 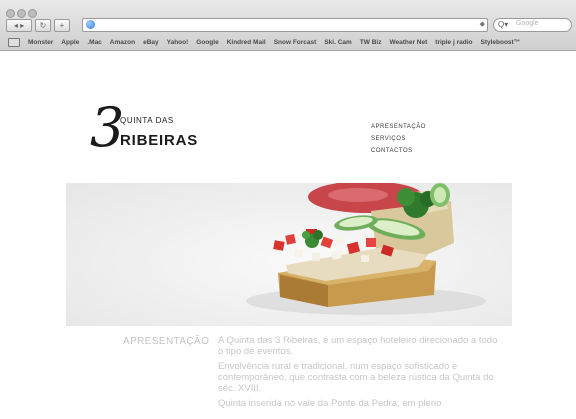 What do you see at coordinates (408, 42) in the screenshot?
I see `bookmark-item: Weather Net` at bounding box center [408, 42].